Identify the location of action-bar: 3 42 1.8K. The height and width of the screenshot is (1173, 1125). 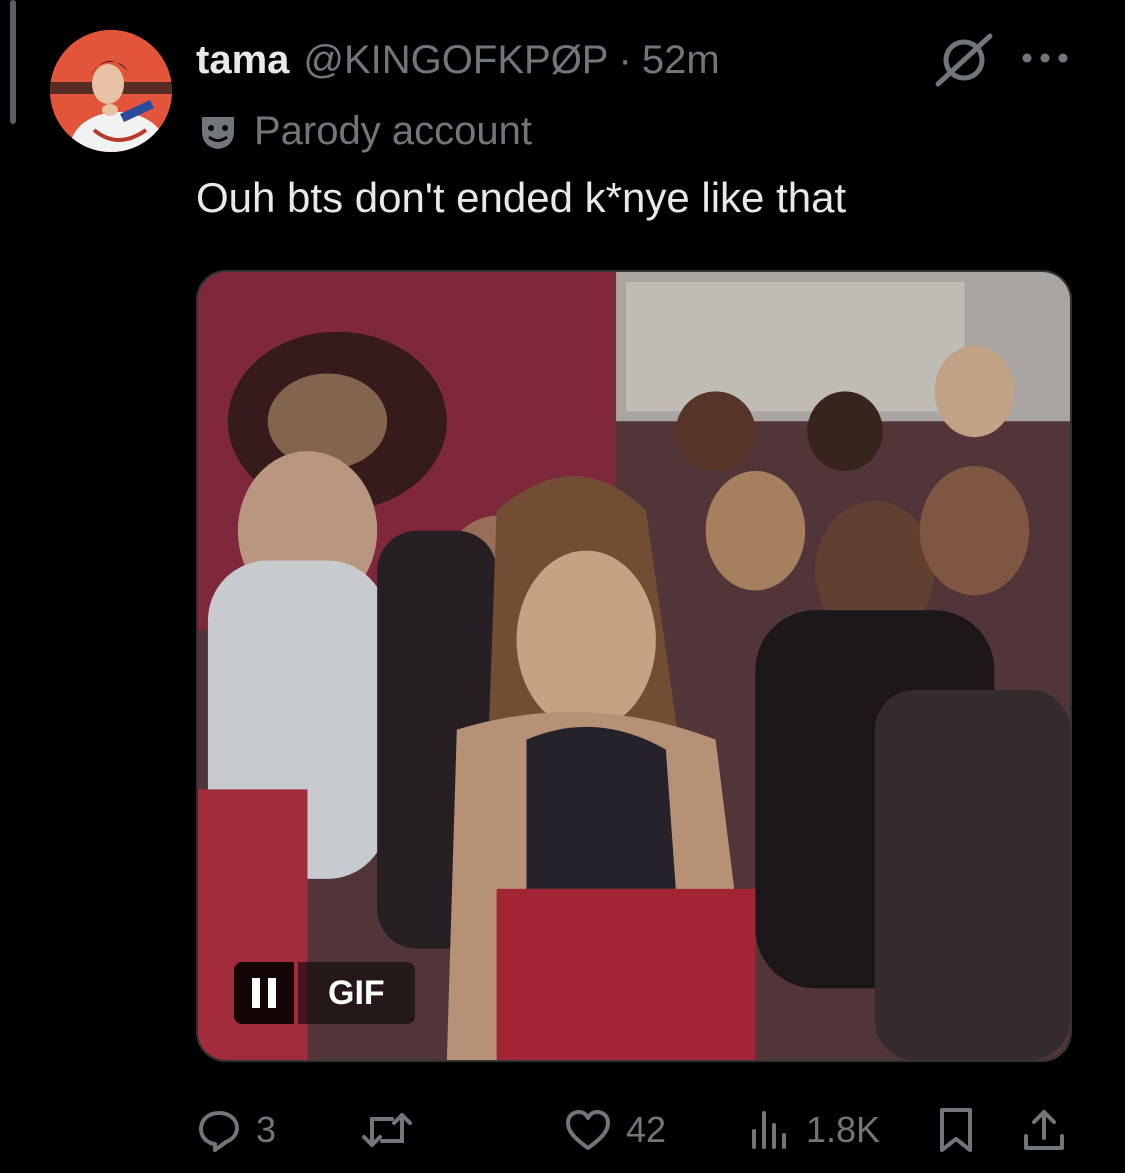
(636, 1130).